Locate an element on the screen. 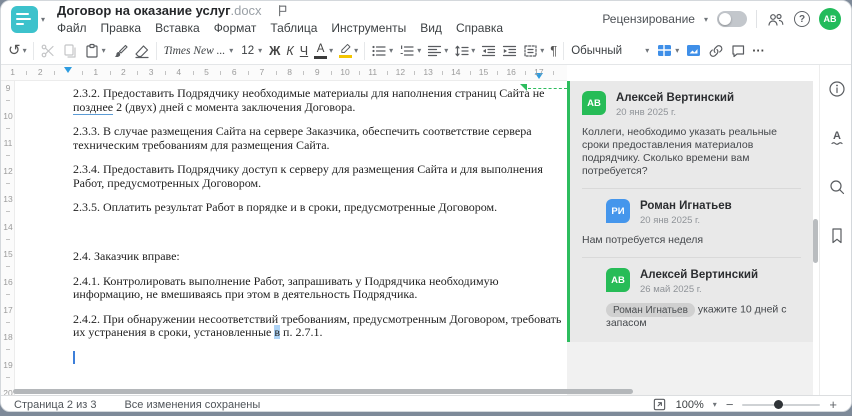  style-select: Обычный ▾ is located at coordinates (610, 51).